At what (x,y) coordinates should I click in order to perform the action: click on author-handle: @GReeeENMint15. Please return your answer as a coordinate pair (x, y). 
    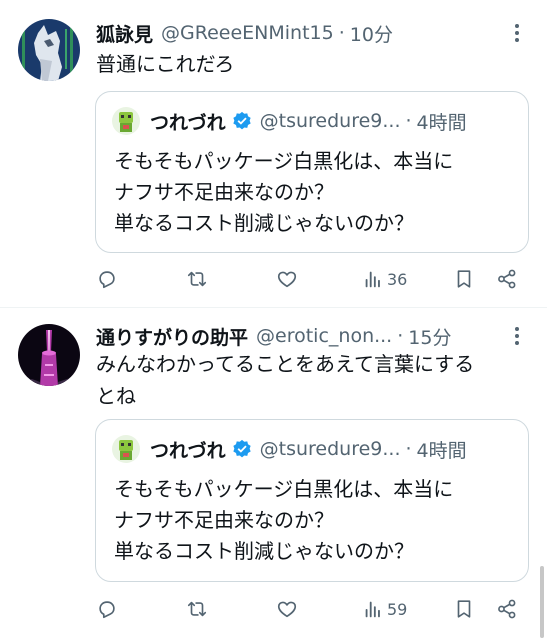
    Looking at the image, I should click on (247, 33).